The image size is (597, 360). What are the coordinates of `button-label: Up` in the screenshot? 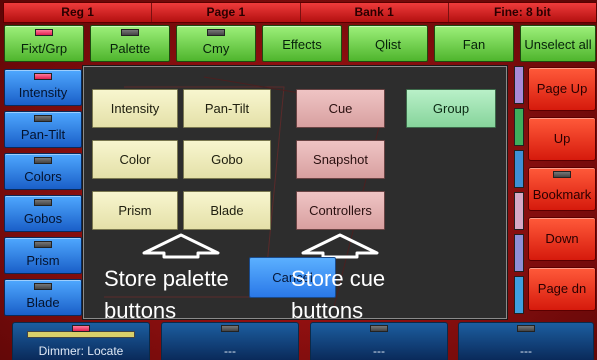 It's located at (562, 138).